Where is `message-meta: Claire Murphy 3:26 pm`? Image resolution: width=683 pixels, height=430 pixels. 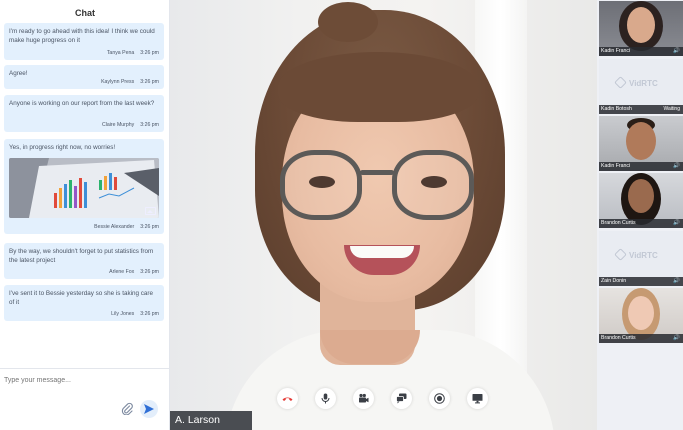 message-meta: Claire Murphy 3:26 pm is located at coordinates (130, 125).